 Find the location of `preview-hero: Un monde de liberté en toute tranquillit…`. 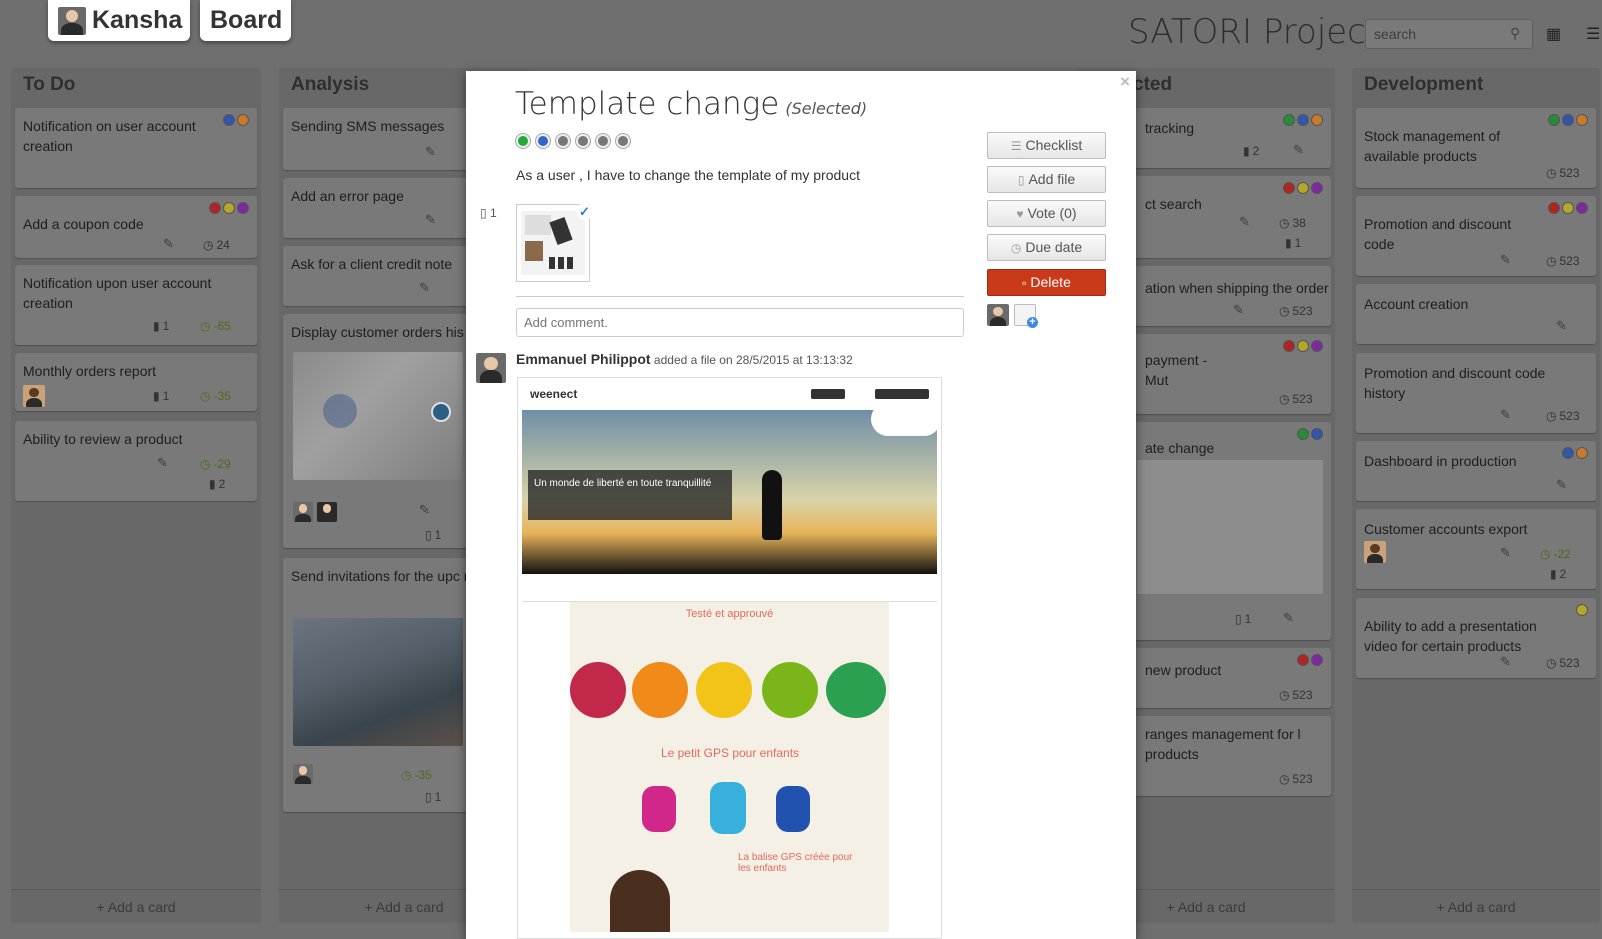

preview-hero: Un monde de liberté en toute tranquillit… is located at coordinates (731, 488).